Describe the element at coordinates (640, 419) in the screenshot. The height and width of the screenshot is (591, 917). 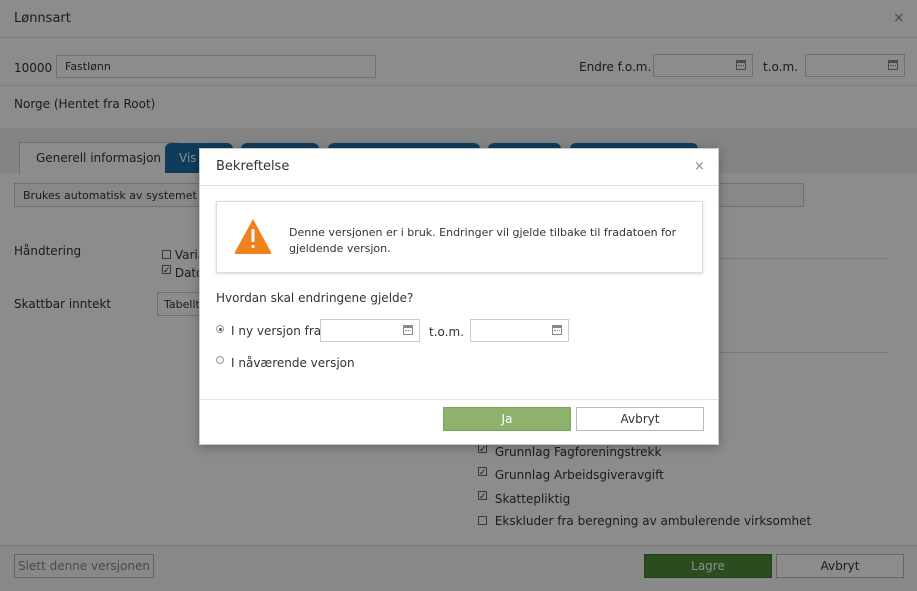
I see `dialog-cancel-button: Avbryt` at that location.